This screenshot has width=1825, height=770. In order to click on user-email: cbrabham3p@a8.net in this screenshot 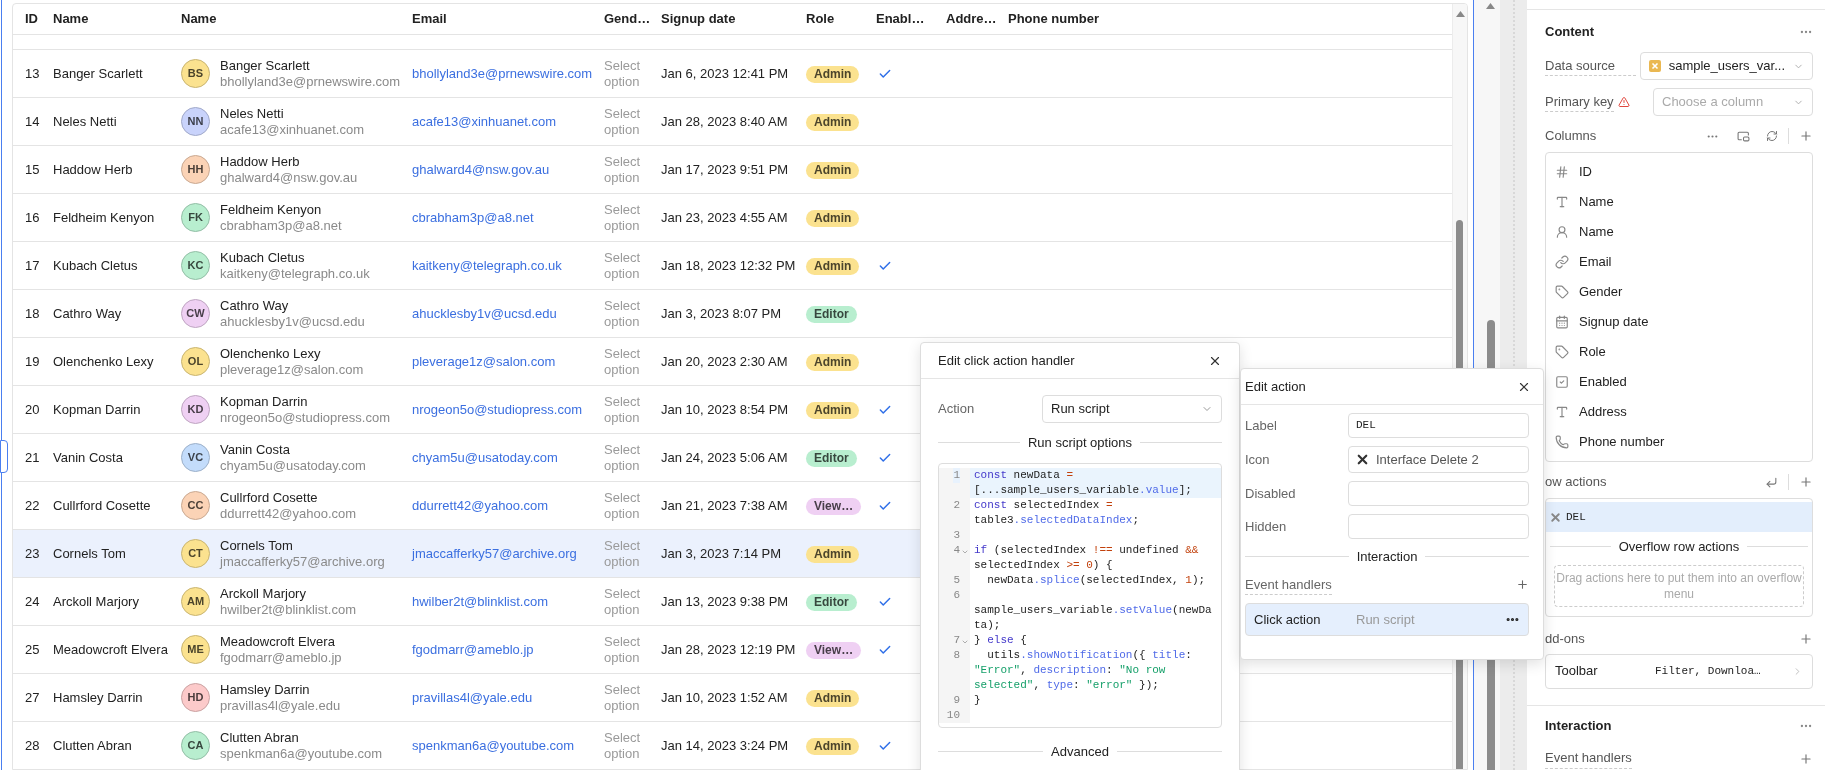, I will do `click(281, 225)`.